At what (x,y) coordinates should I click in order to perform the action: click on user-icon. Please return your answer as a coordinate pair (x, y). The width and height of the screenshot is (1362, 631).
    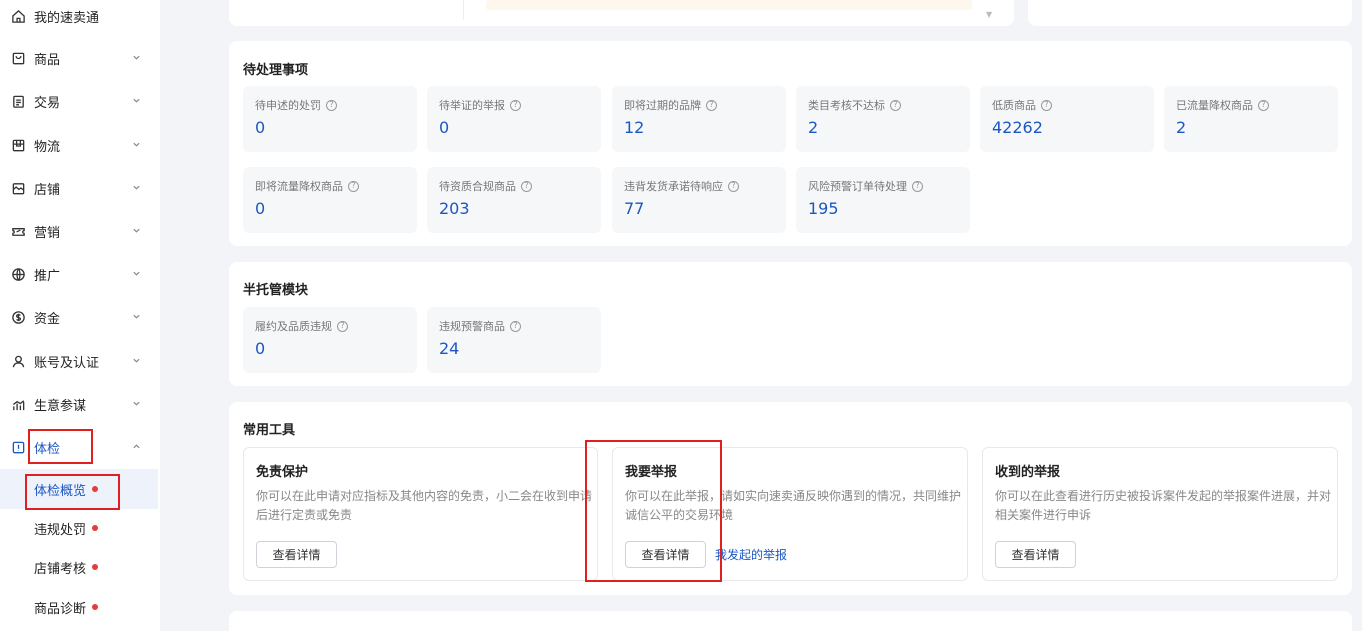
    Looking at the image, I should click on (18, 361).